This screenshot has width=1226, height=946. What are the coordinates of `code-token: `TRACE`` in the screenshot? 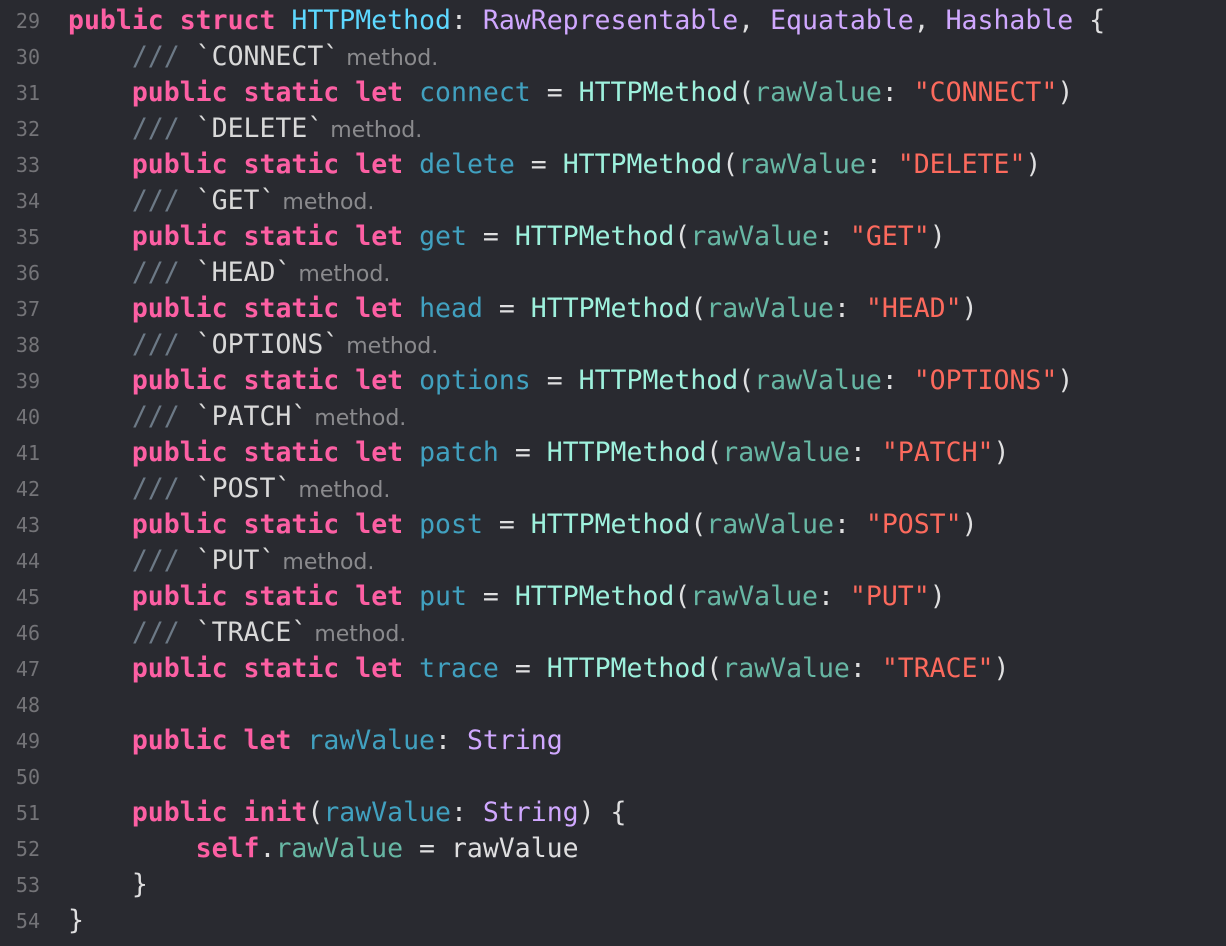 It's located at (251, 632).